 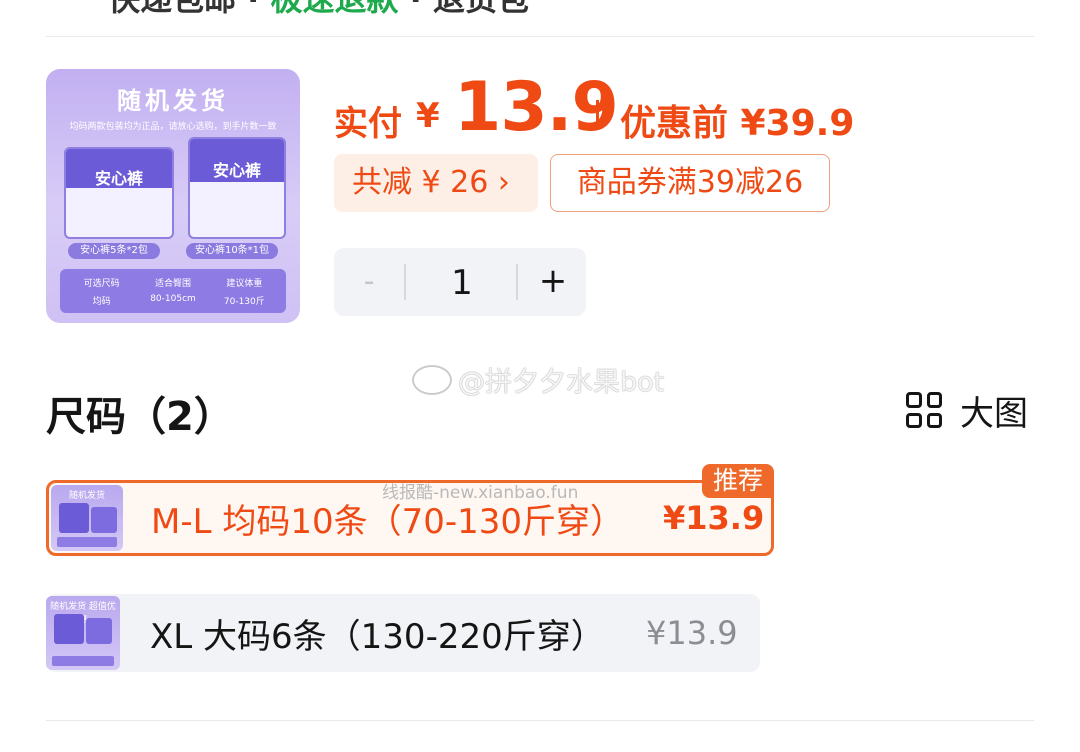 What do you see at coordinates (432, 380) in the screenshot?
I see `weibo-icon` at bounding box center [432, 380].